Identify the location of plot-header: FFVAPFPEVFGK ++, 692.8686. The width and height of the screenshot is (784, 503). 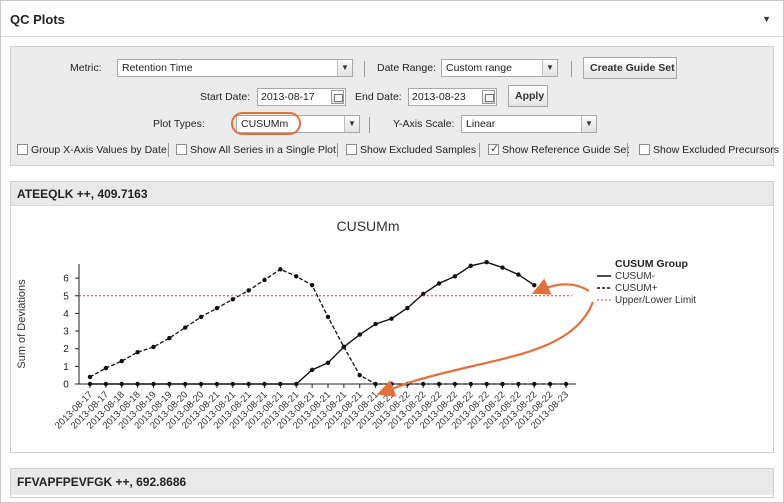
(392, 482).